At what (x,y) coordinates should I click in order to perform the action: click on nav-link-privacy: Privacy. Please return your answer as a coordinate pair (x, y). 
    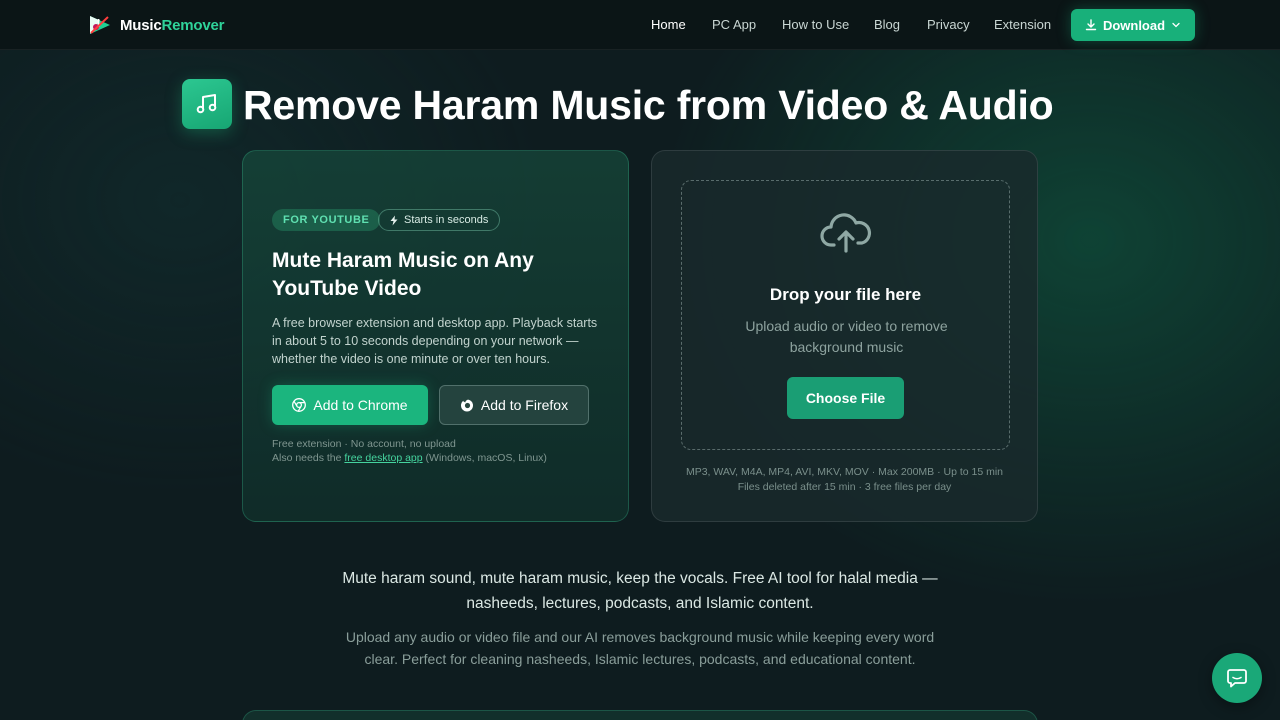
    Looking at the image, I should click on (948, 24).